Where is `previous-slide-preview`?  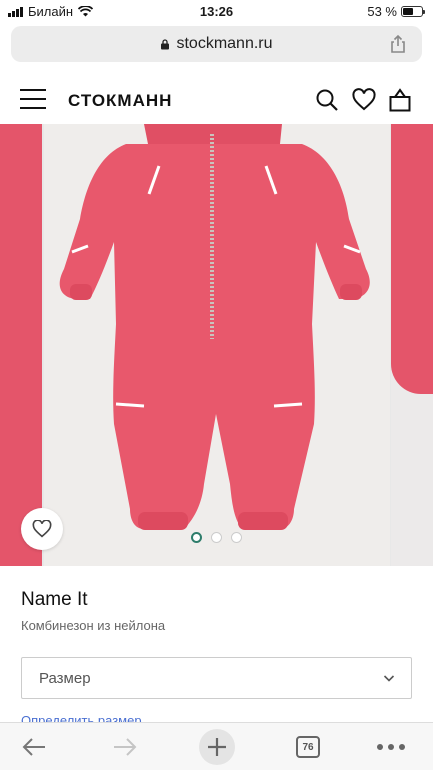 previous-slide-preview is located at coordinates (21, 345).